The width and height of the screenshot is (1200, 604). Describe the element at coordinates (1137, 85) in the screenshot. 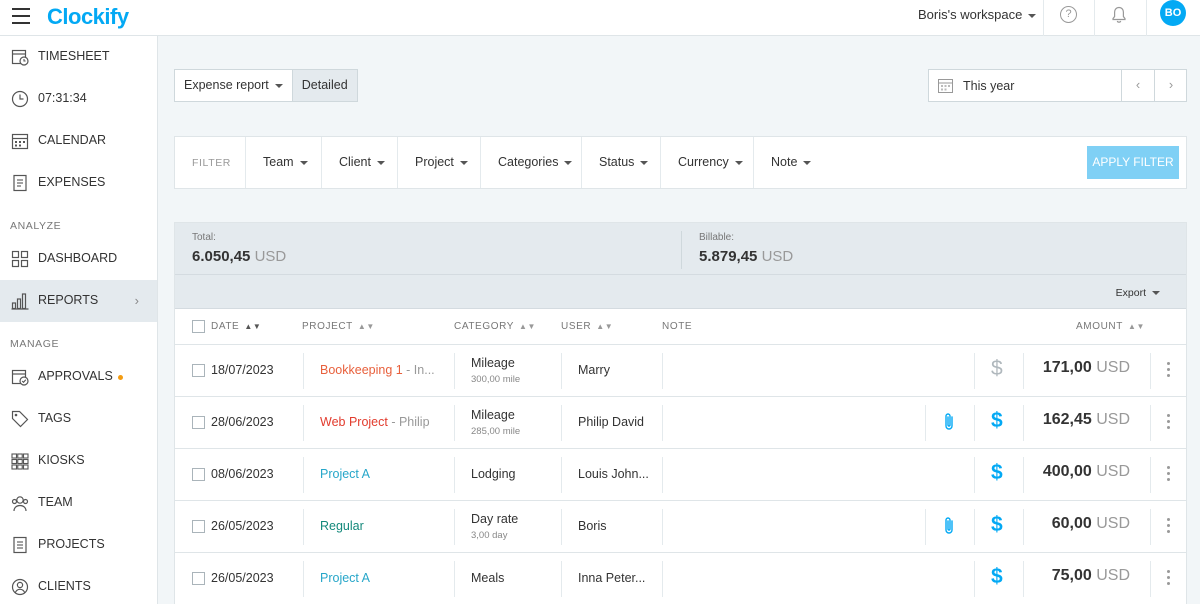

I see `prev-period-button: ‹` at that location.